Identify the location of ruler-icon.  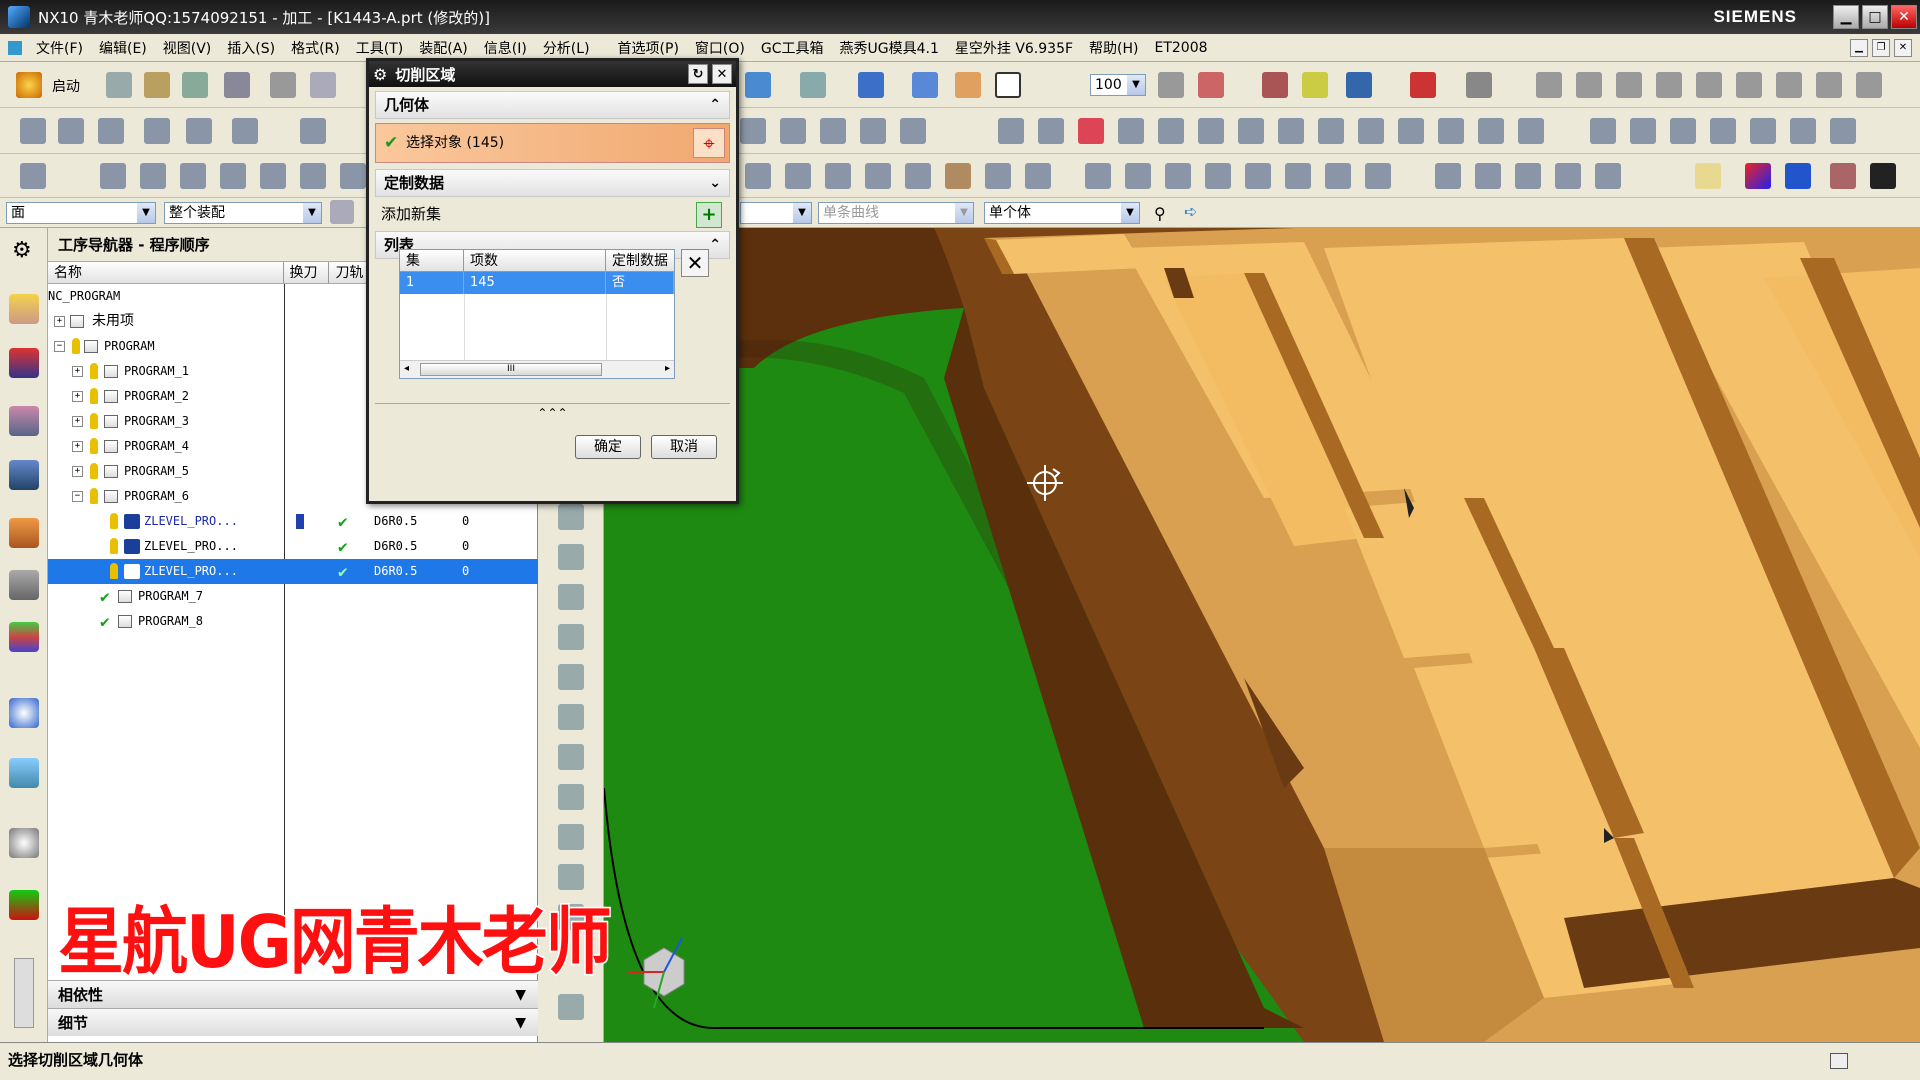
(1479, 85).